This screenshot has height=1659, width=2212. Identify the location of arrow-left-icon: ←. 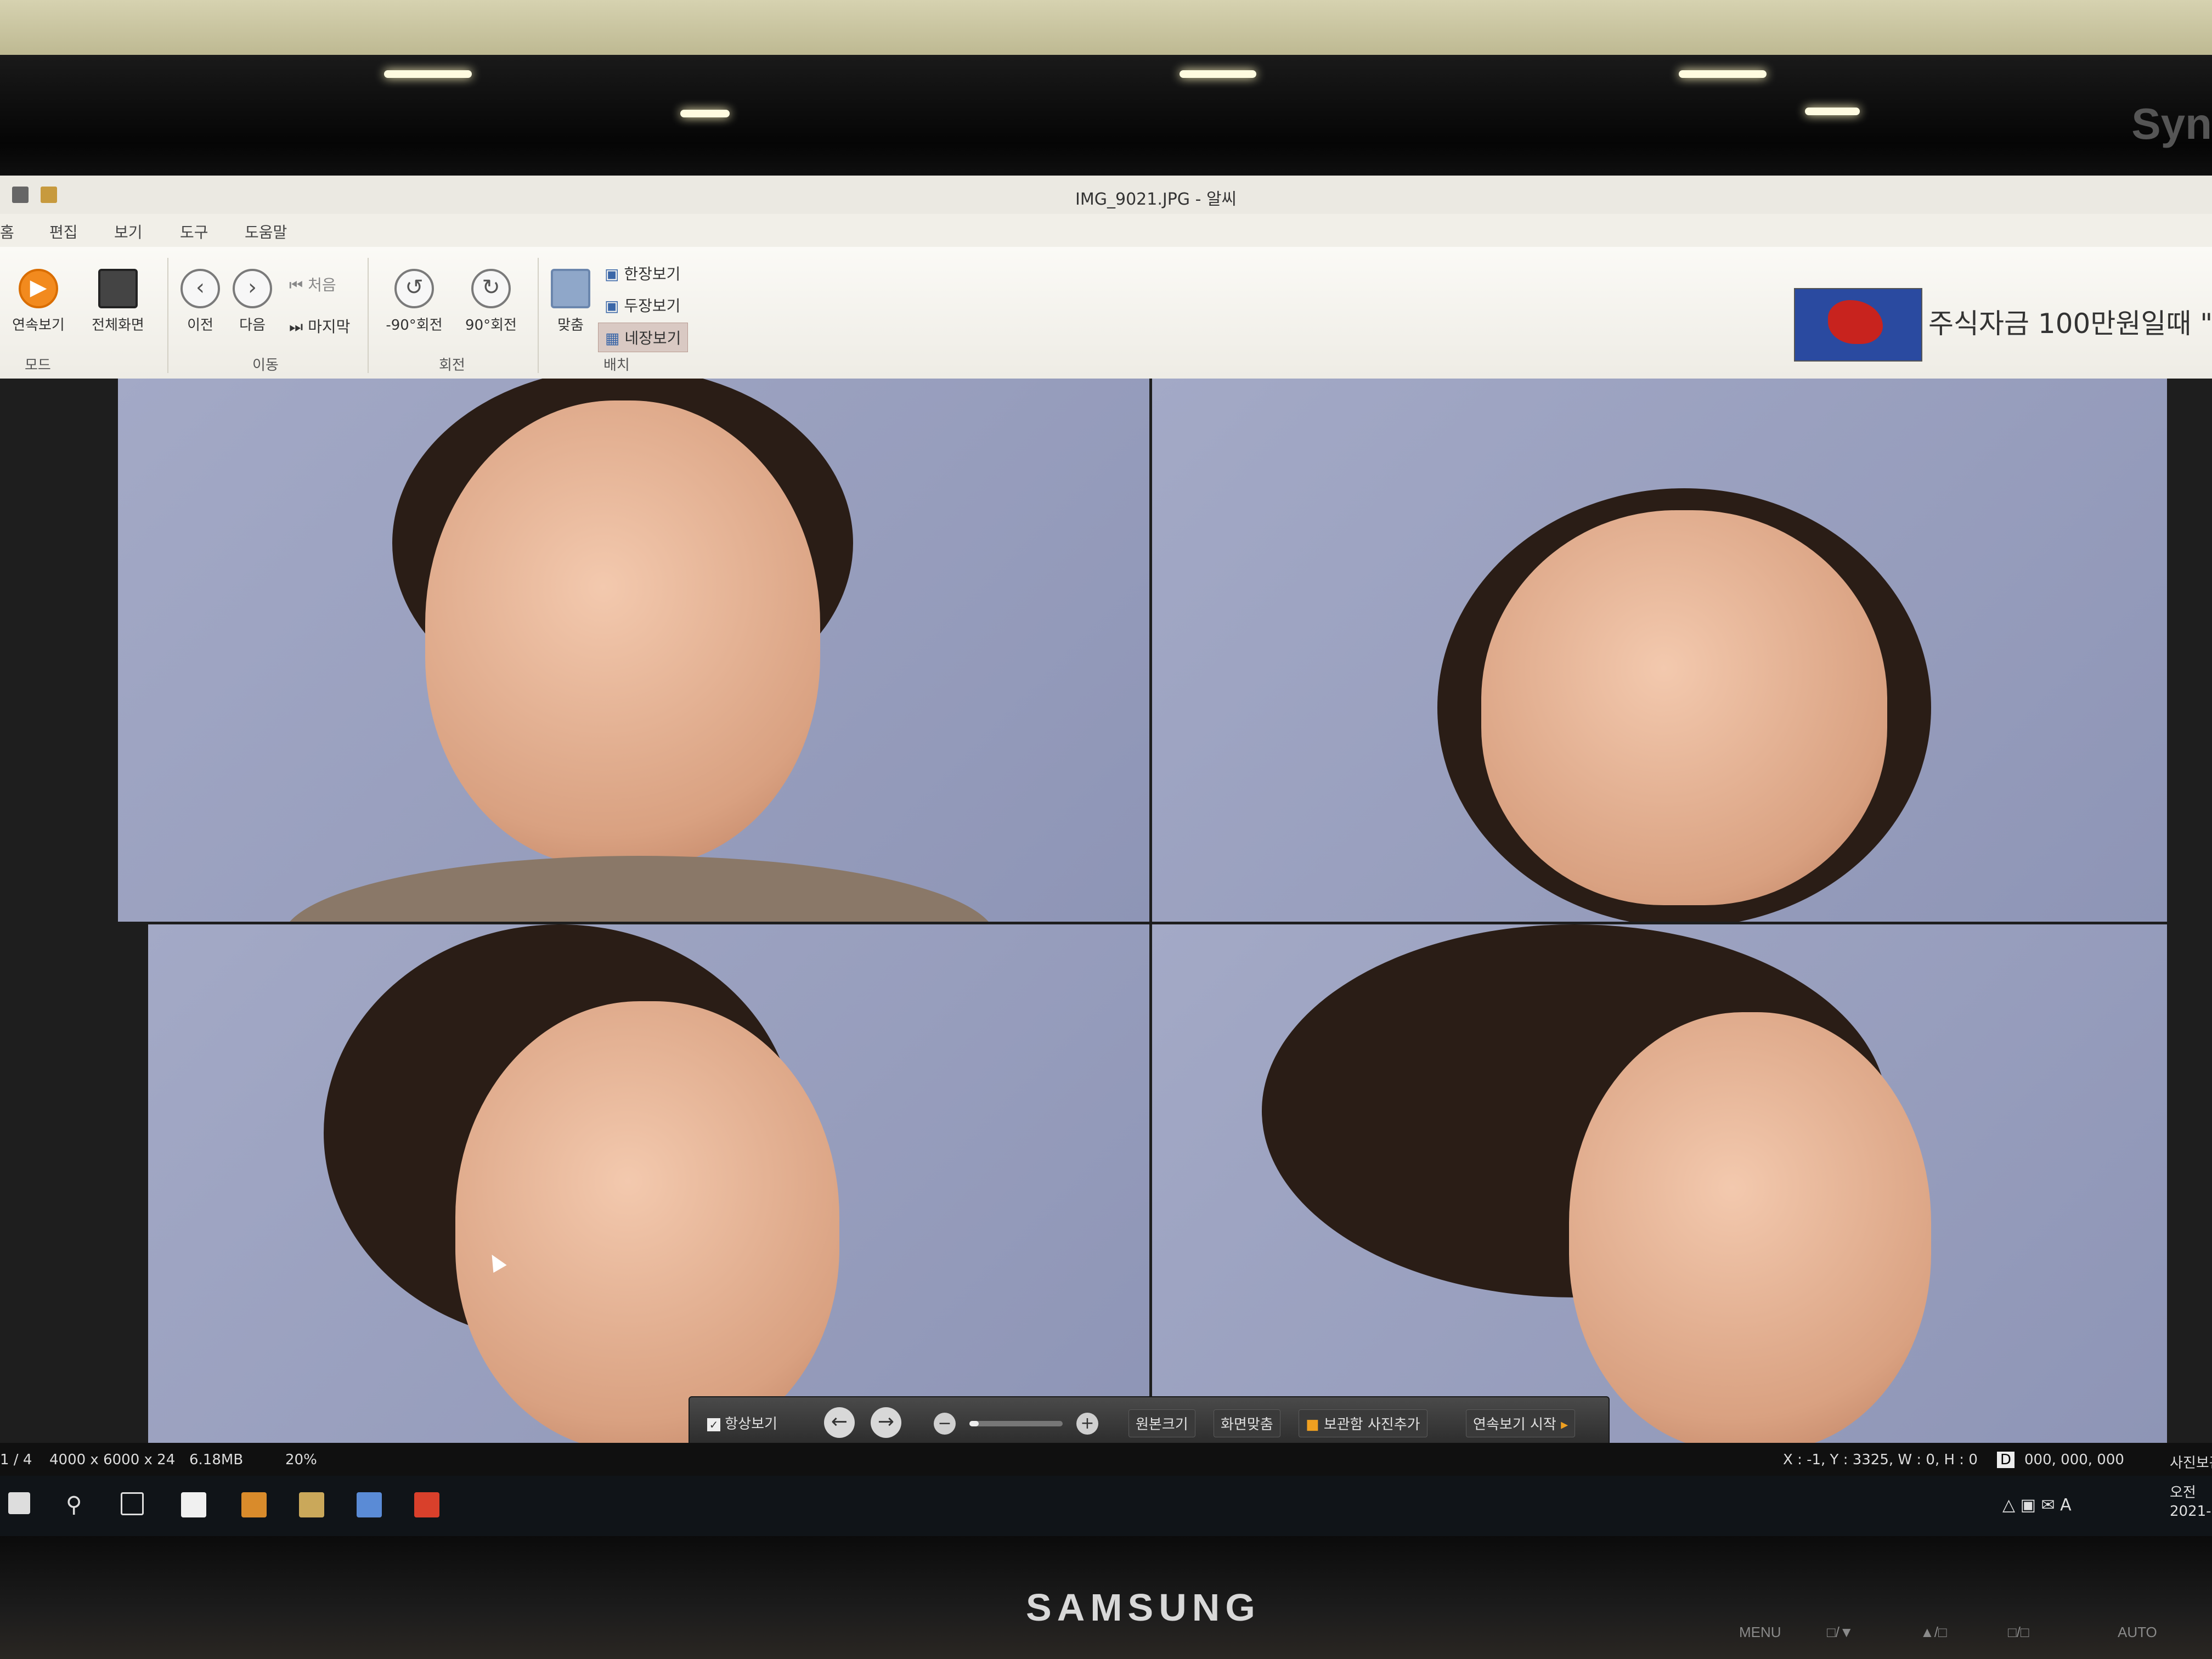
(840, 1421).